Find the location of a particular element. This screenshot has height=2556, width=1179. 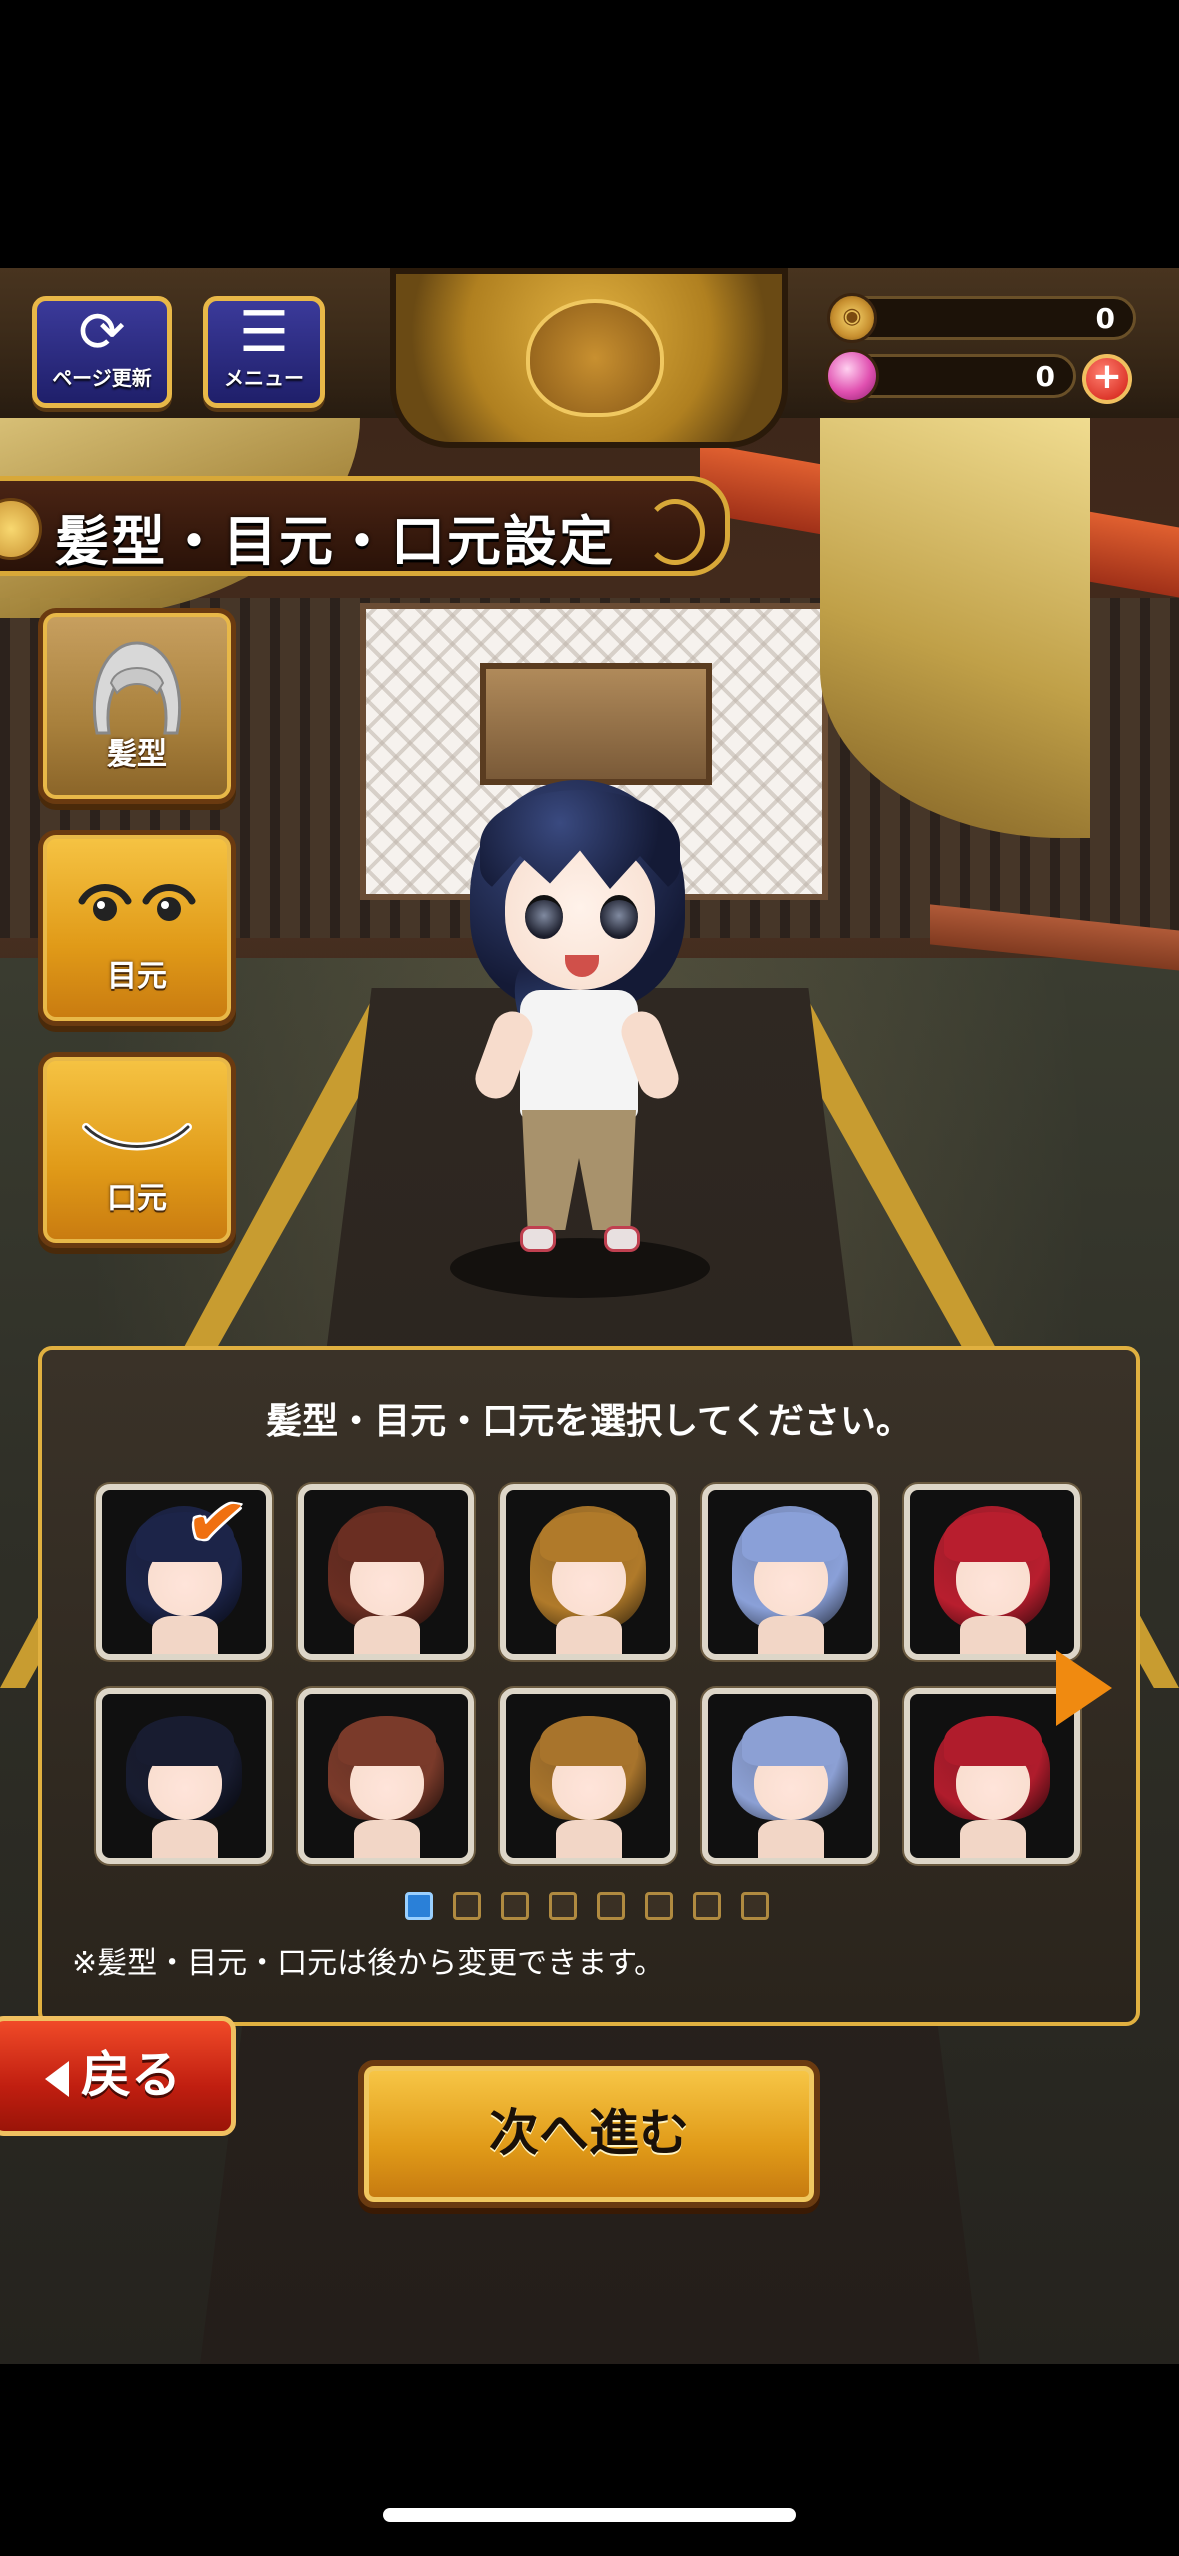

hair-icon is located at coordinates (137, 688).